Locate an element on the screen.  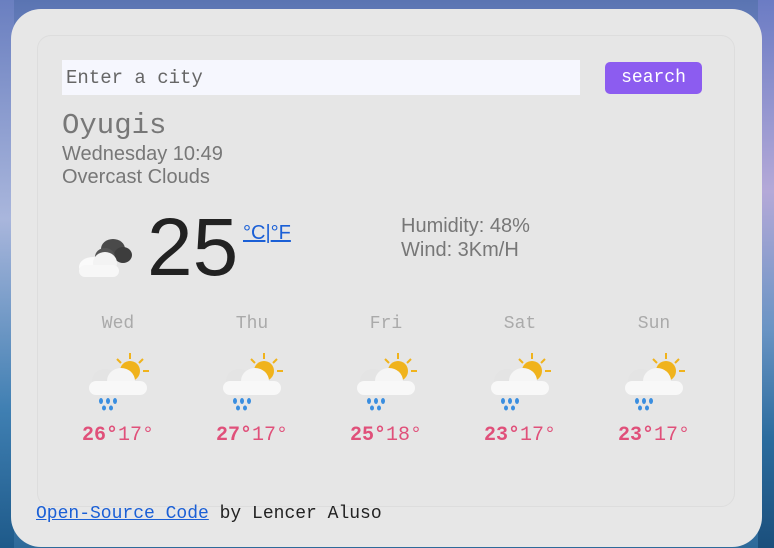
forecast-day-name: Wed is located at coordinates (118, 324).